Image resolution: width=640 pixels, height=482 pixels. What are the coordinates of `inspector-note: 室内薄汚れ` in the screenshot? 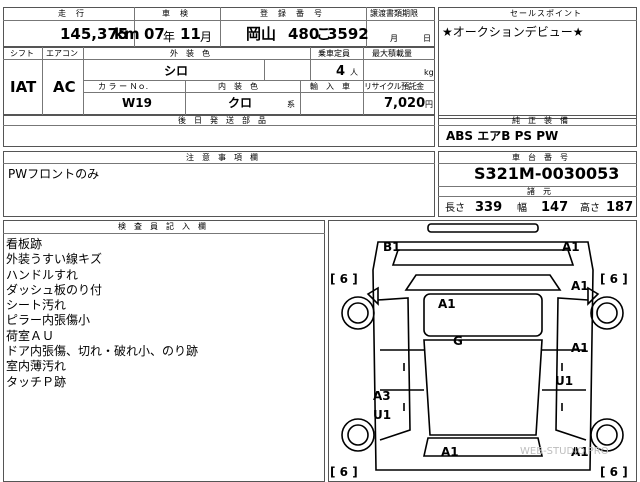 It's located at (36, 366).